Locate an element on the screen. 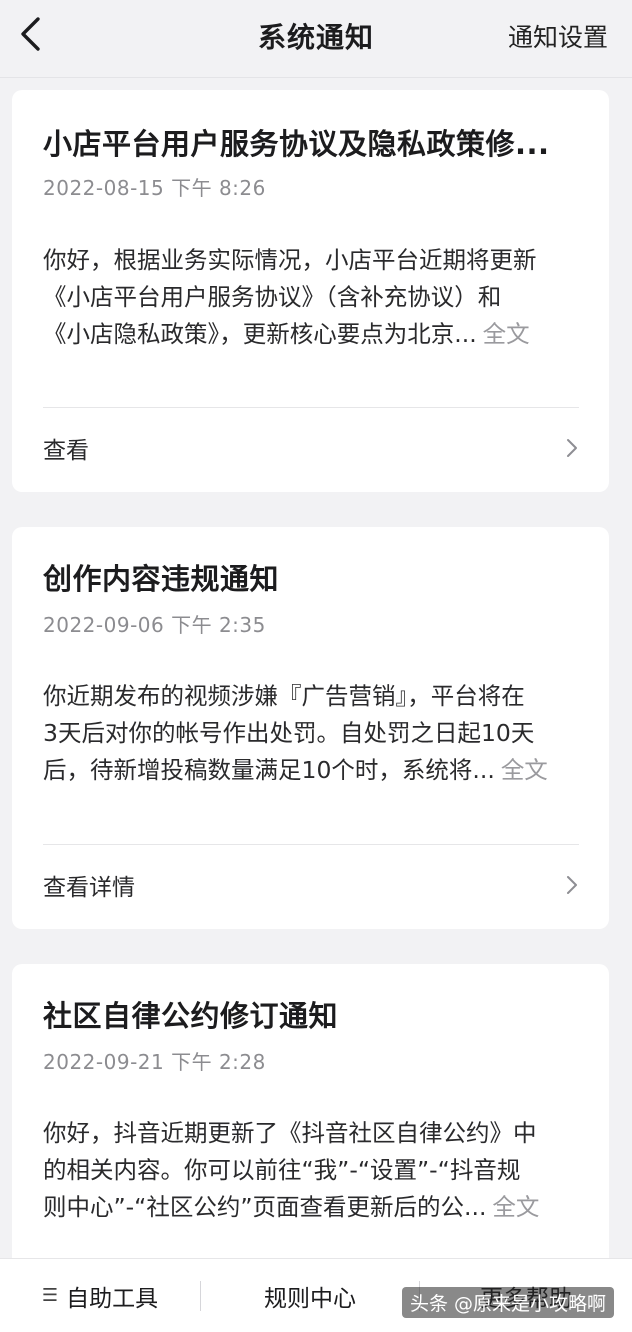 The image size is (632, 1332). view-details-label: 查看详情 is located at coordinates (89, 888).